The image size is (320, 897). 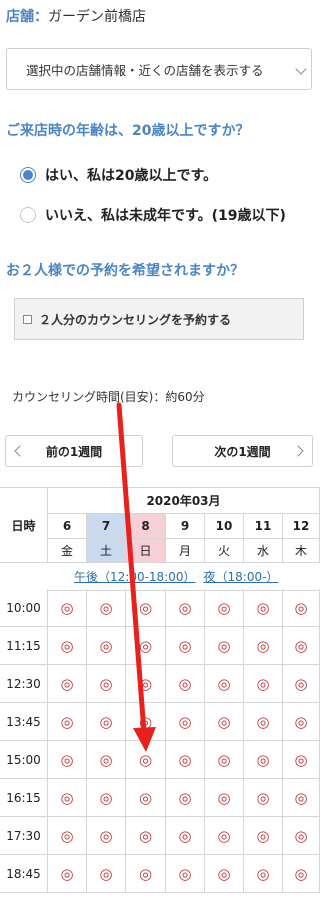 I want to click on next-week-button: 次の1週間, so click(x=242, y=451).